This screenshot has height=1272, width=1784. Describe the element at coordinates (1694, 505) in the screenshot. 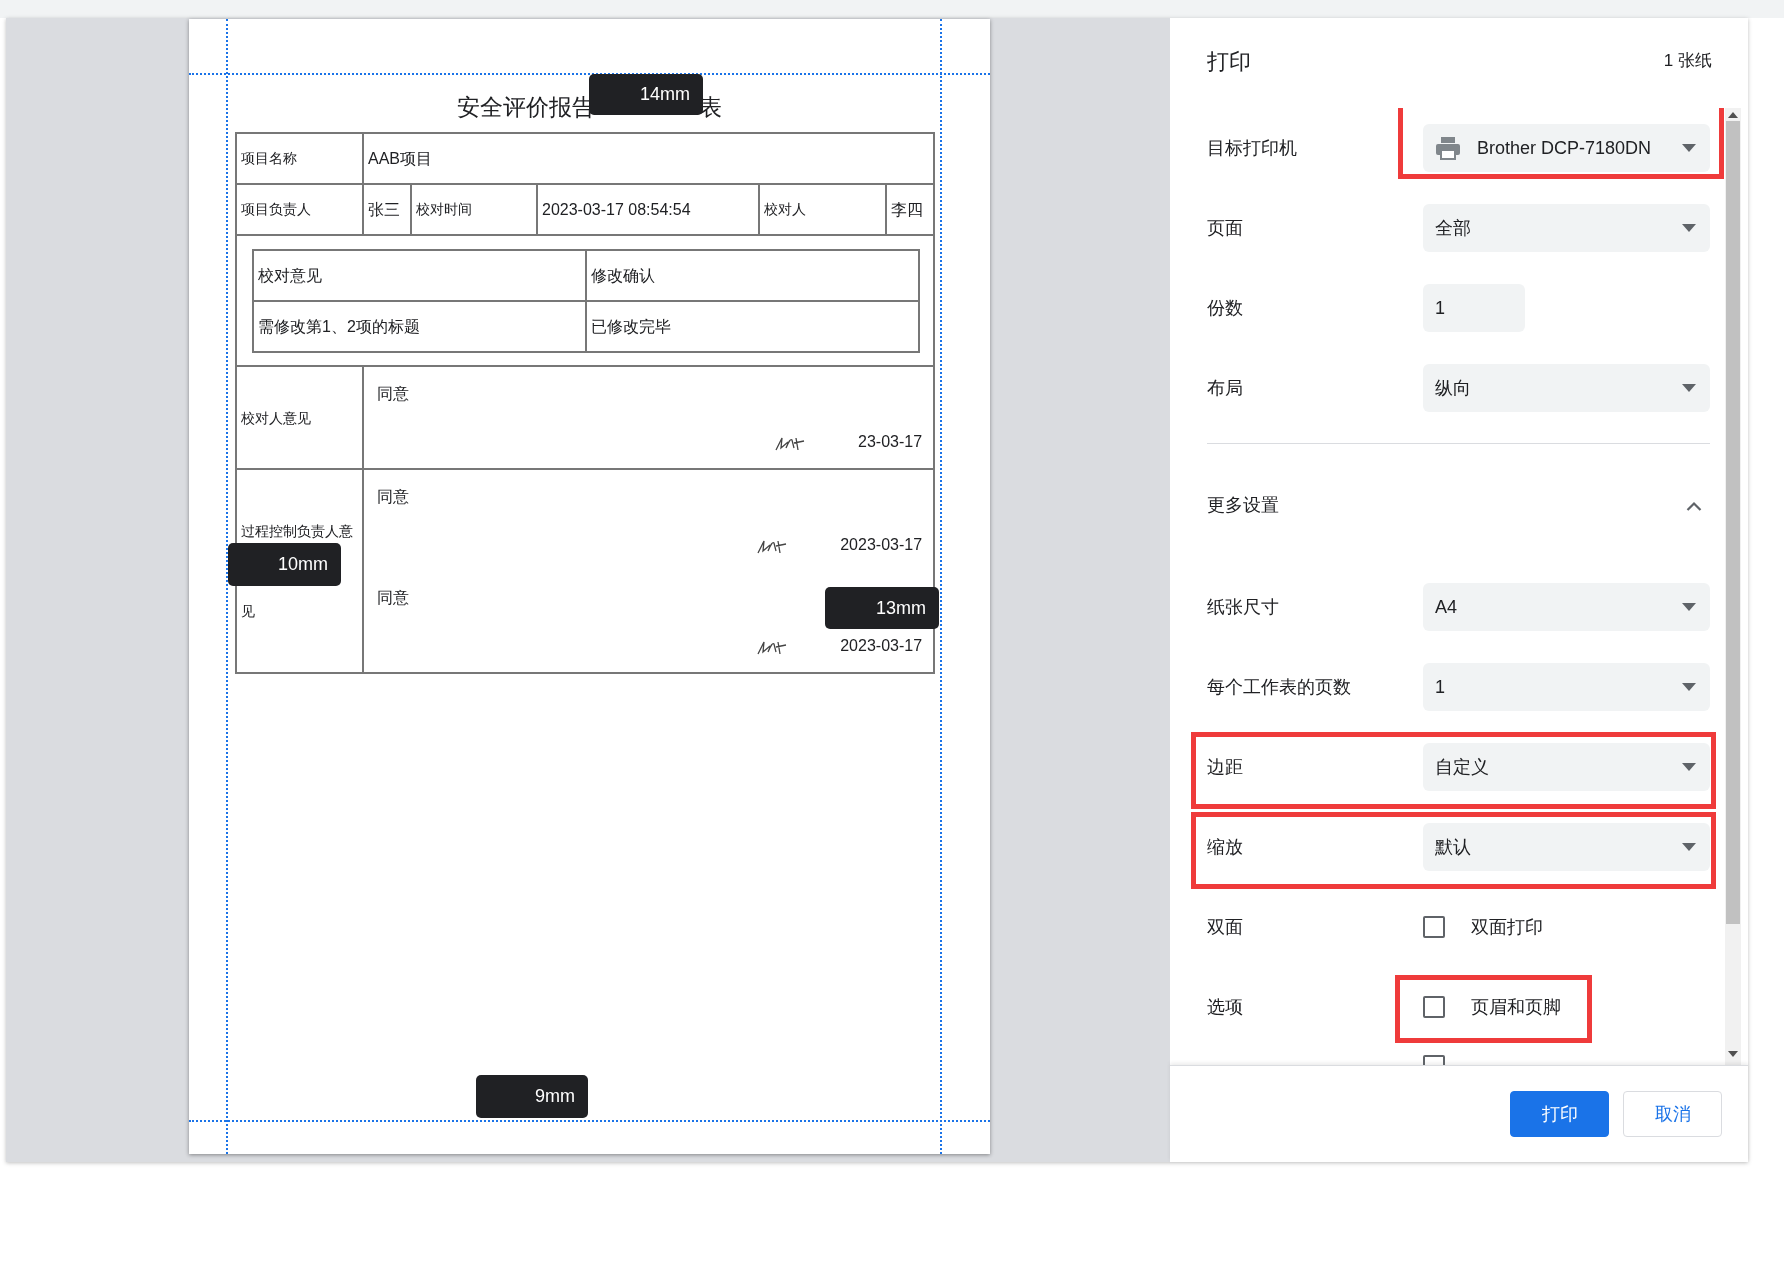

I see `chevron-up-icon` at that location.